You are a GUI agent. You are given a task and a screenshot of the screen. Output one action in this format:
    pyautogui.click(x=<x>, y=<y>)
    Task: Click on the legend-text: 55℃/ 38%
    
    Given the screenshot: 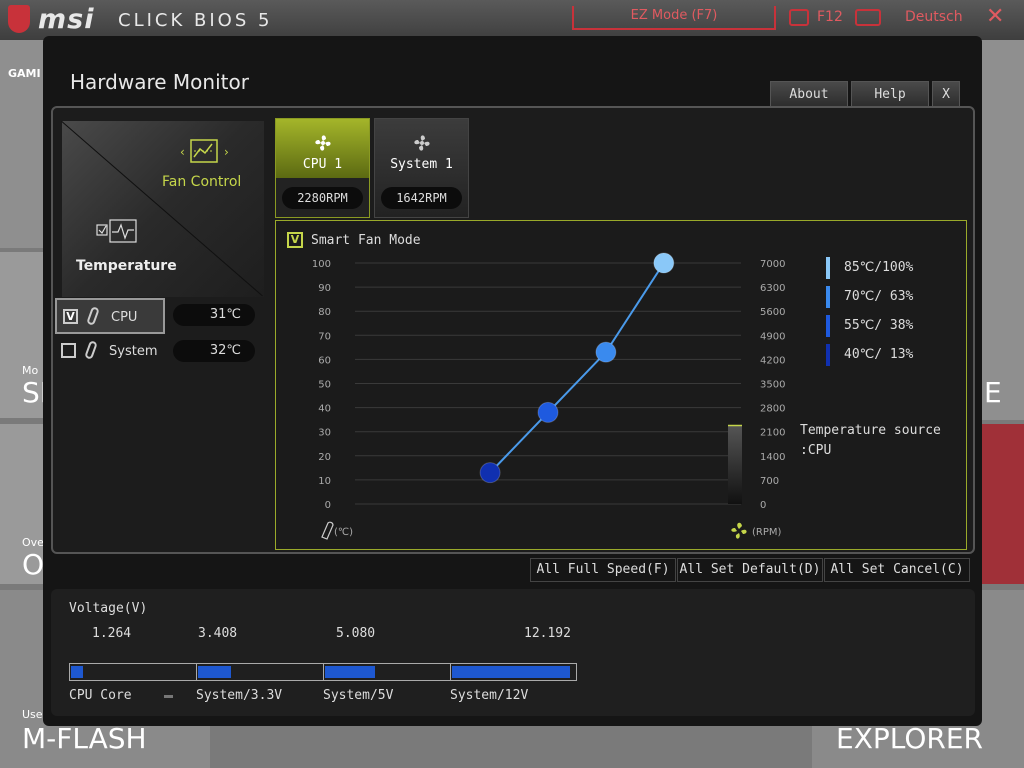 What is the action you would take?
    pyautogui.click(x=879, y=325)
    